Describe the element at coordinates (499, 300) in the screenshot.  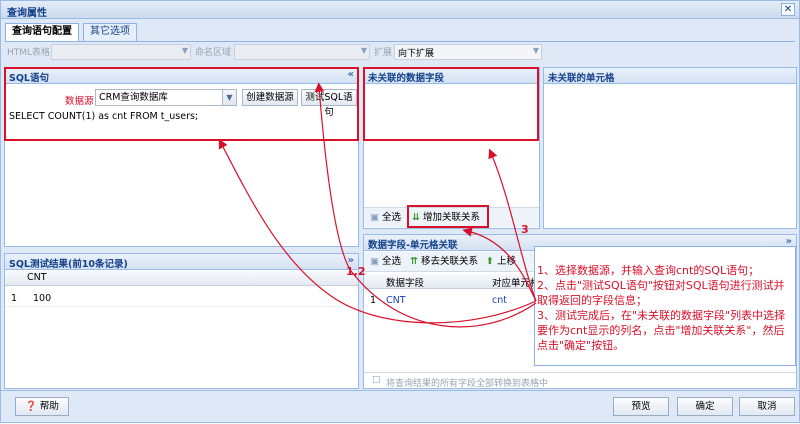
I see `target-cell: cnt` at that location.